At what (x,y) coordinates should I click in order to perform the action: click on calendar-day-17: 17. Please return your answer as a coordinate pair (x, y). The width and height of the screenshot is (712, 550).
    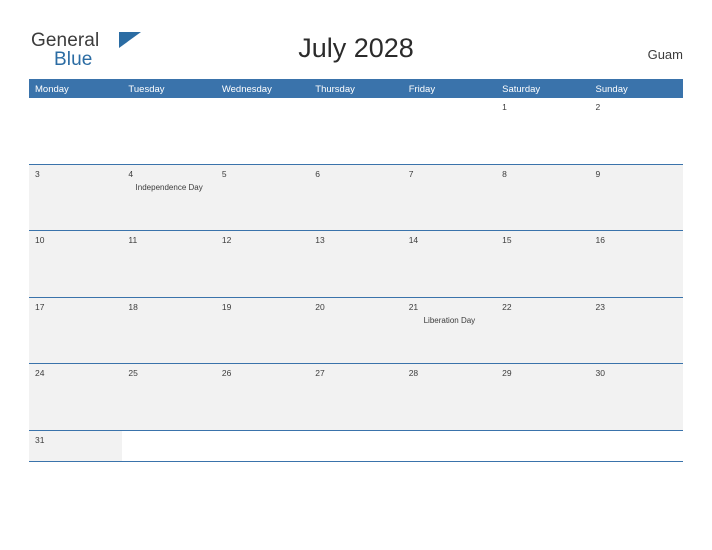
    Looking at the image, I should click on (76, 330).